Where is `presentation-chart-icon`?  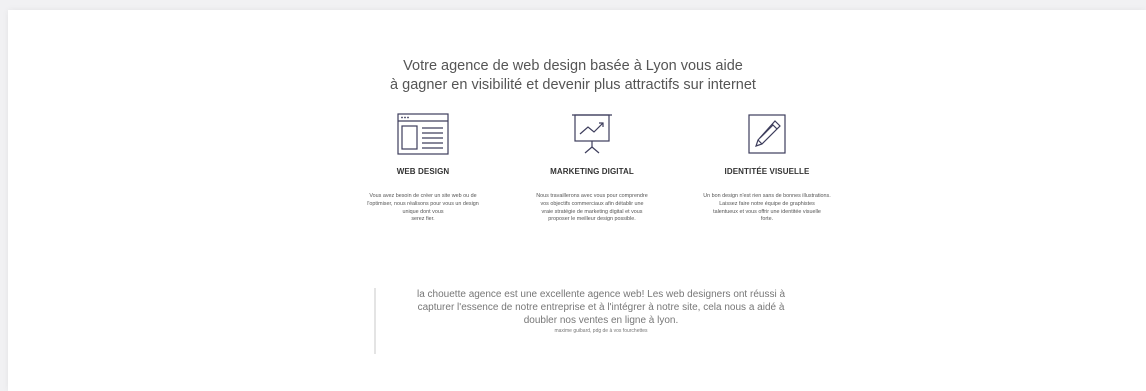
presentation-chart-icon is located at coordinates (592, 134).